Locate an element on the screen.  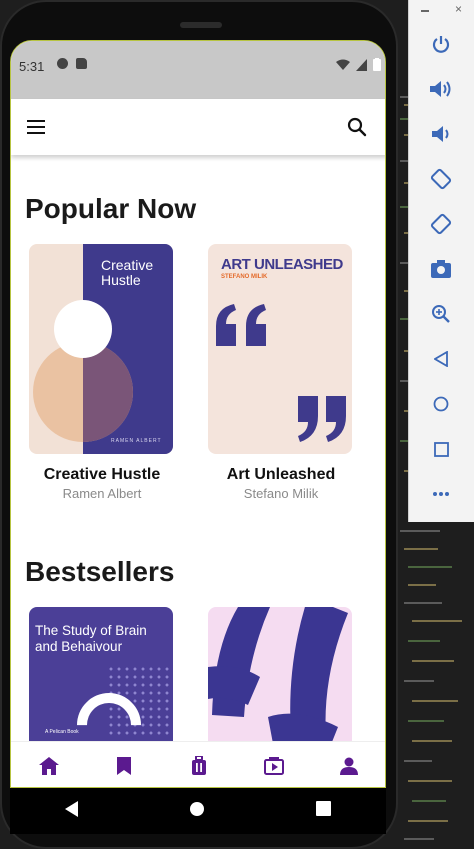
section-title-popular: Popular Now is located at coordinates (111, 208).